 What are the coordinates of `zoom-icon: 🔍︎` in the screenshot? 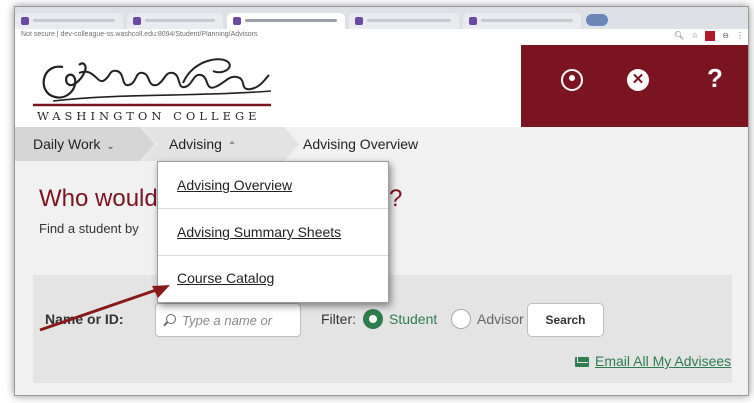 It's located at (679, 36).